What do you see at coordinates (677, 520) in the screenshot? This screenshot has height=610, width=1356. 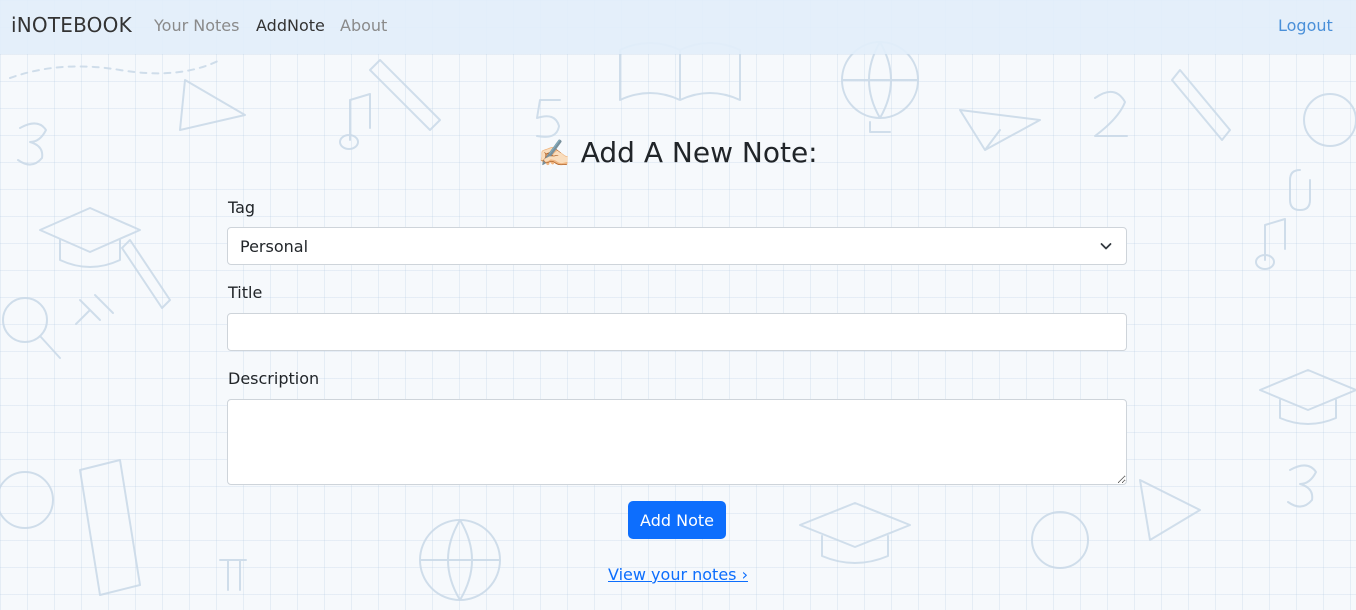 I see `add-note-button: Add Note` at bounding box center [677, 520].